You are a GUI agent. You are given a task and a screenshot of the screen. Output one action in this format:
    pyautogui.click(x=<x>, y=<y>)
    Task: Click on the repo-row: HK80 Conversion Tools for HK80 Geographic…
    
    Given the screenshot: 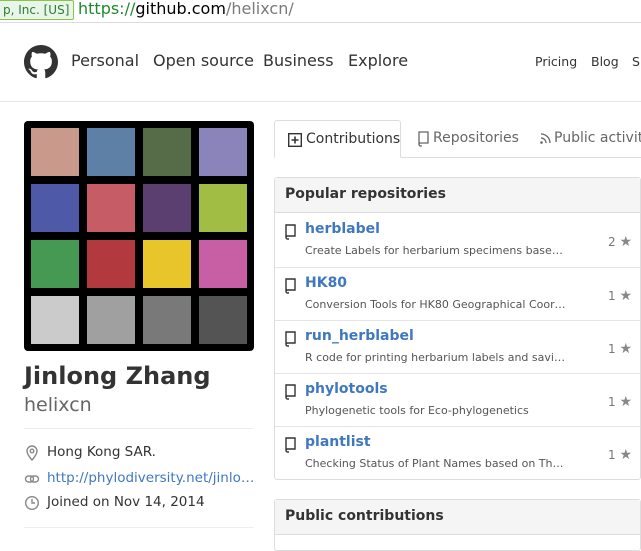 What is the action you would take?
    pyautogui.click(x=457, y=293)
    